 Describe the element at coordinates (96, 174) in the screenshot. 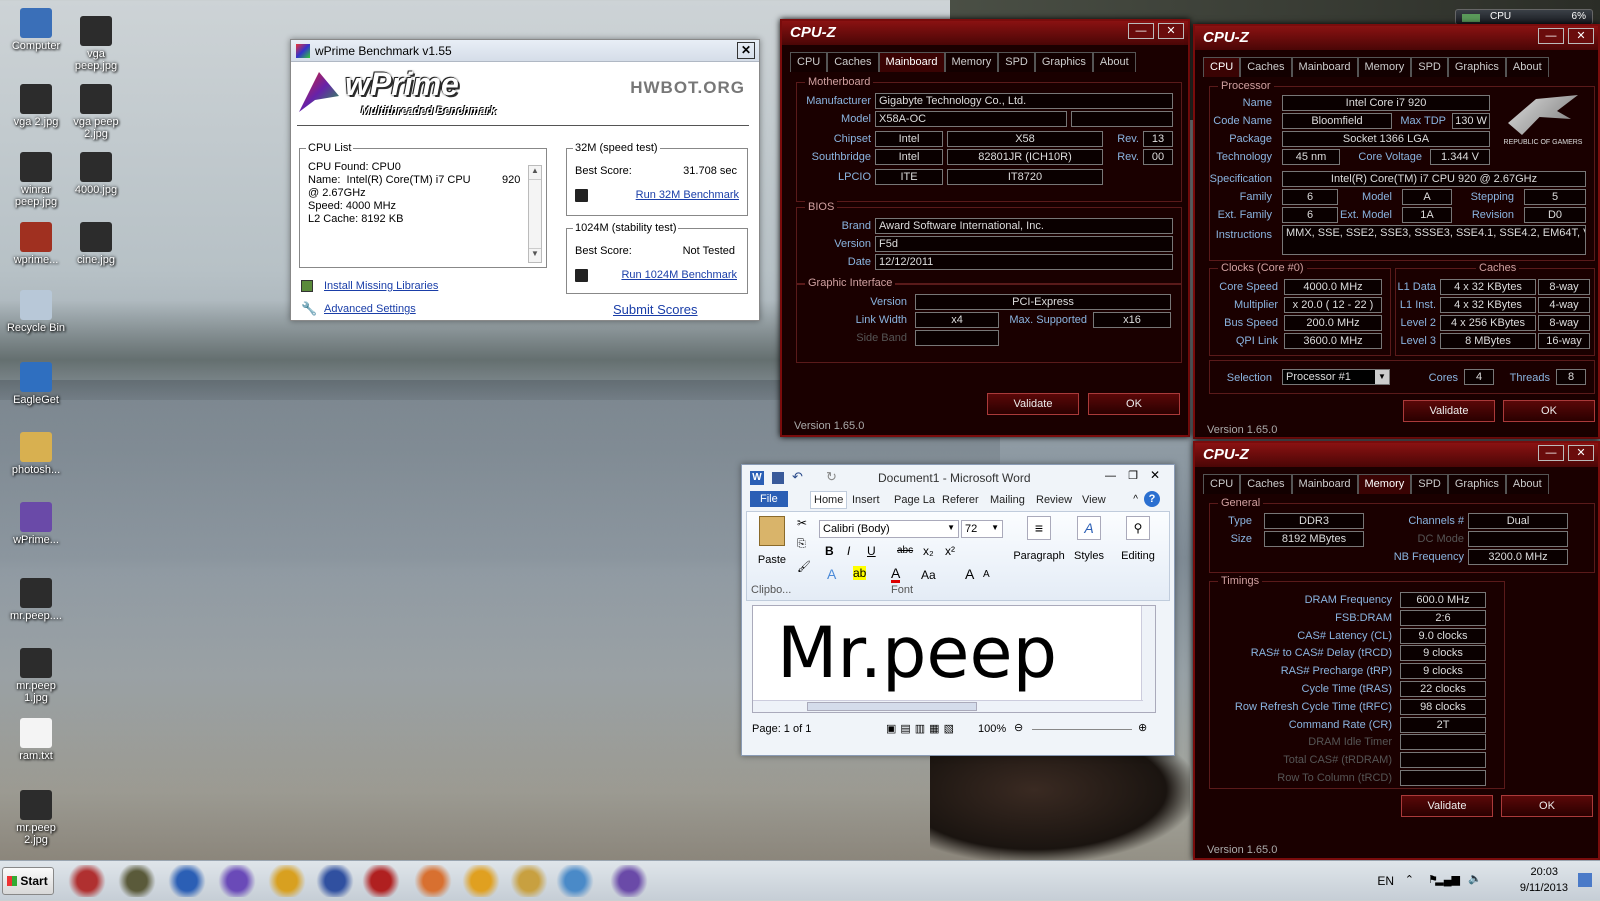

I see `desktop-icon: 4000.jpg` at that location.